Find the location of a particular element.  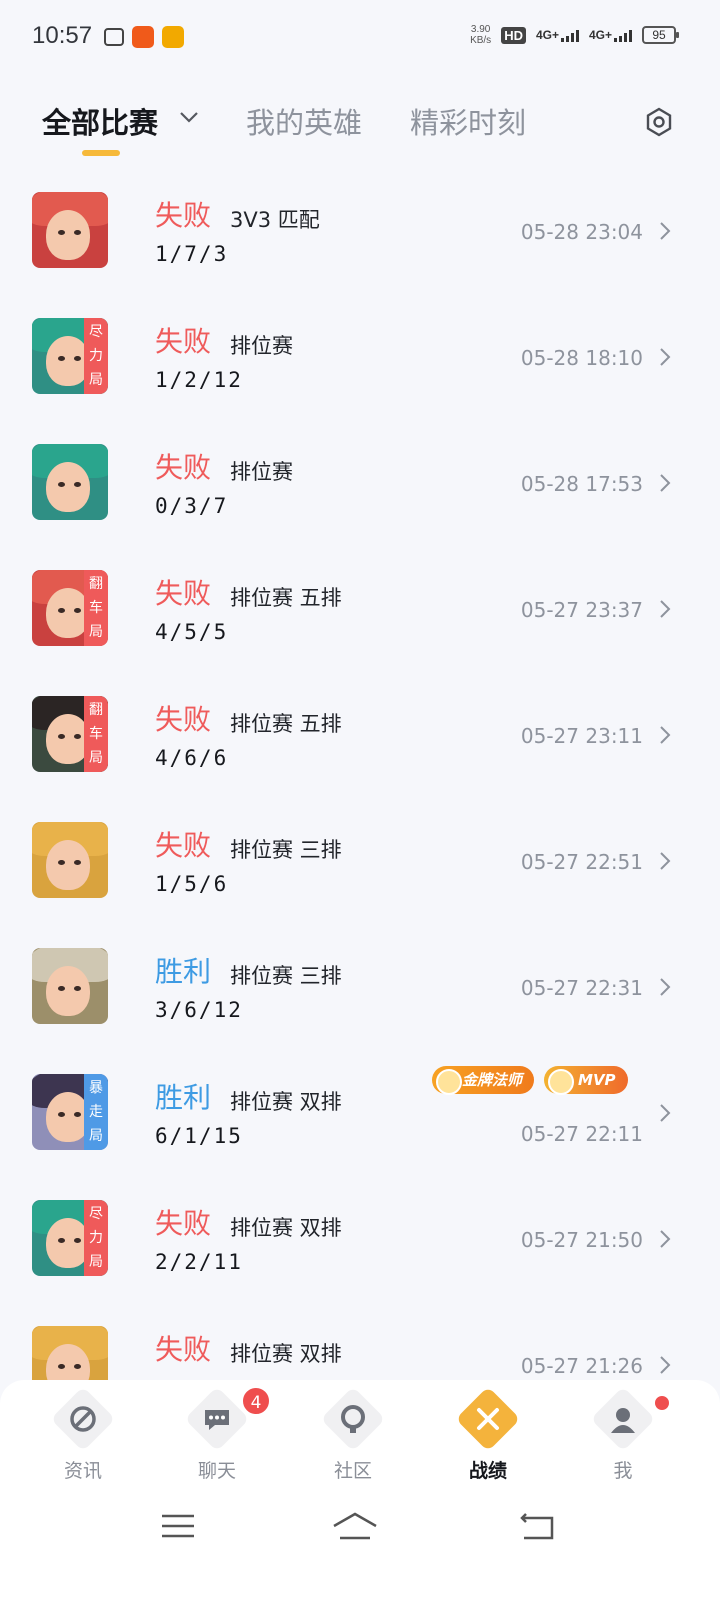

chevron-down-icon is located at coordinates (189, 117).